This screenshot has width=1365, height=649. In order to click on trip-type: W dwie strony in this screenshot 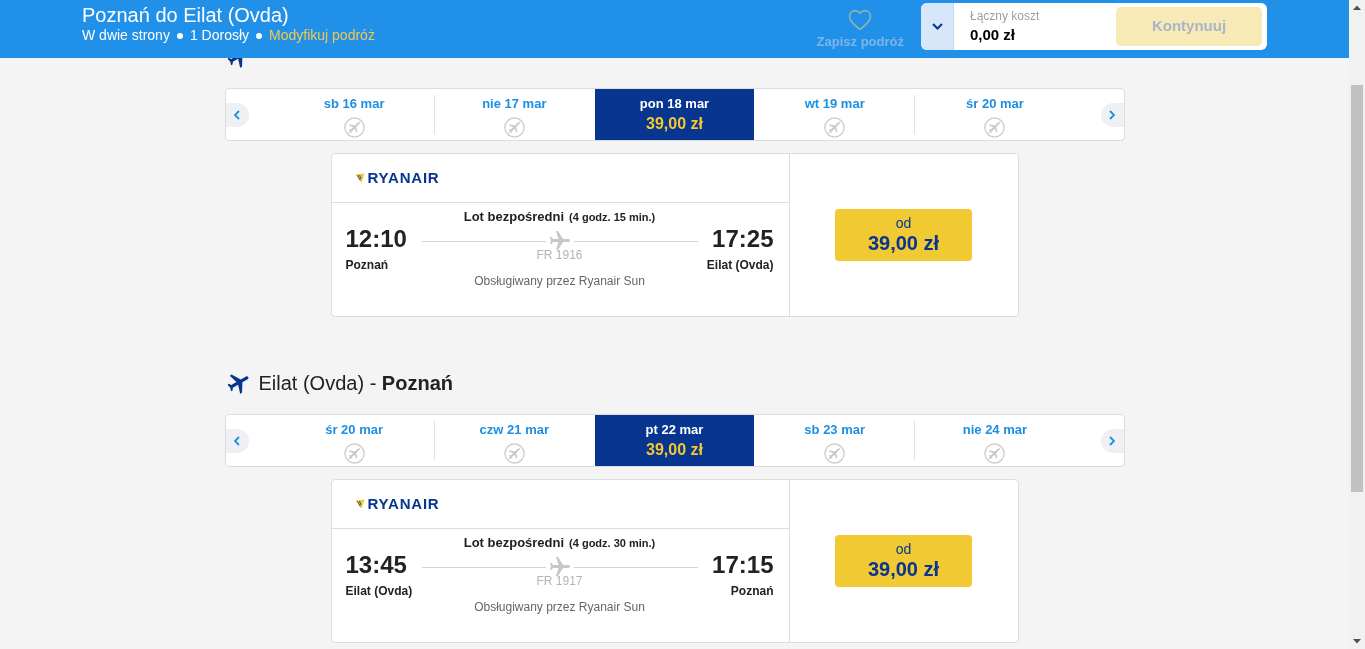, I will do `click(126, 35)`.